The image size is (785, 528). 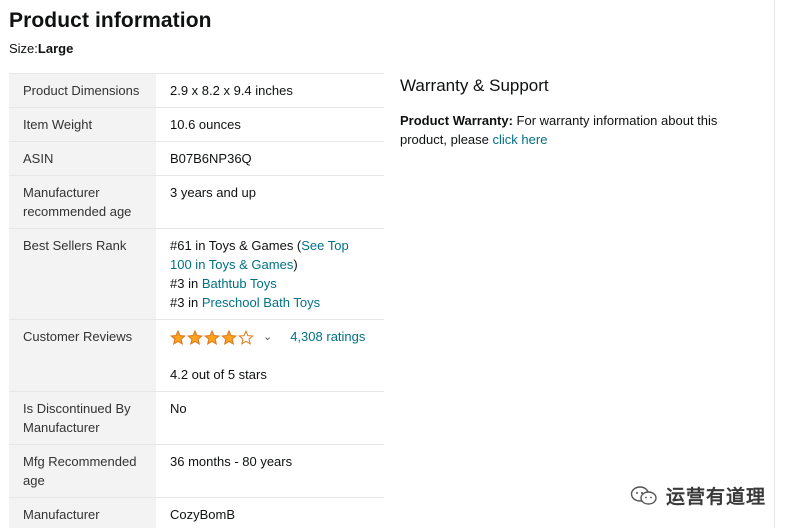 I want to click on asin-value: B07B6NP36Q, so click(x=270, y=158).